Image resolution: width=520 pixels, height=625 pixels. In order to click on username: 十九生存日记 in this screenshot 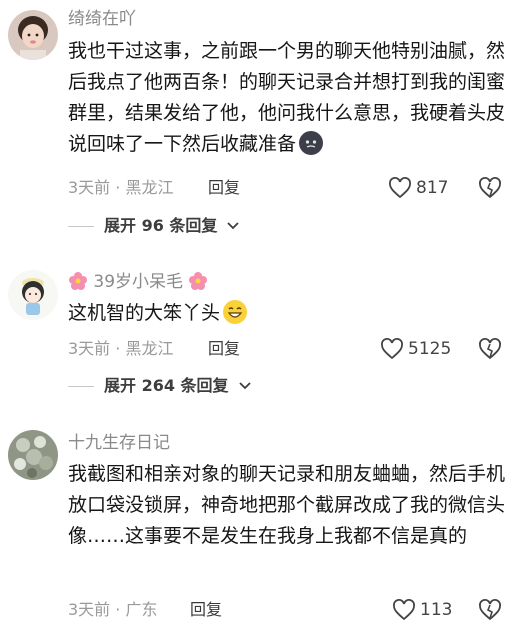, I will do `click(119, 443)`.